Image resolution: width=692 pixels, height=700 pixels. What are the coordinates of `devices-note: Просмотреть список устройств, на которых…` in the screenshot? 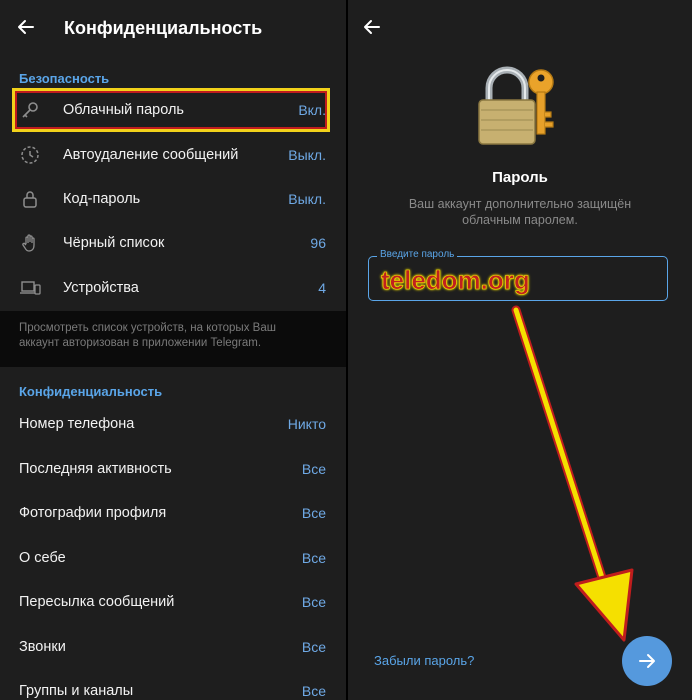 It's located at (173, 339).